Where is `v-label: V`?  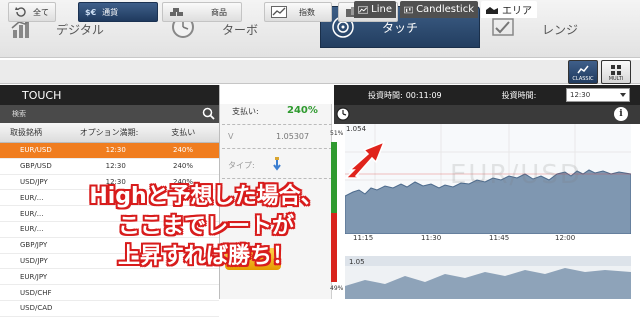 v-label: V is located at coordinates (231, 136).